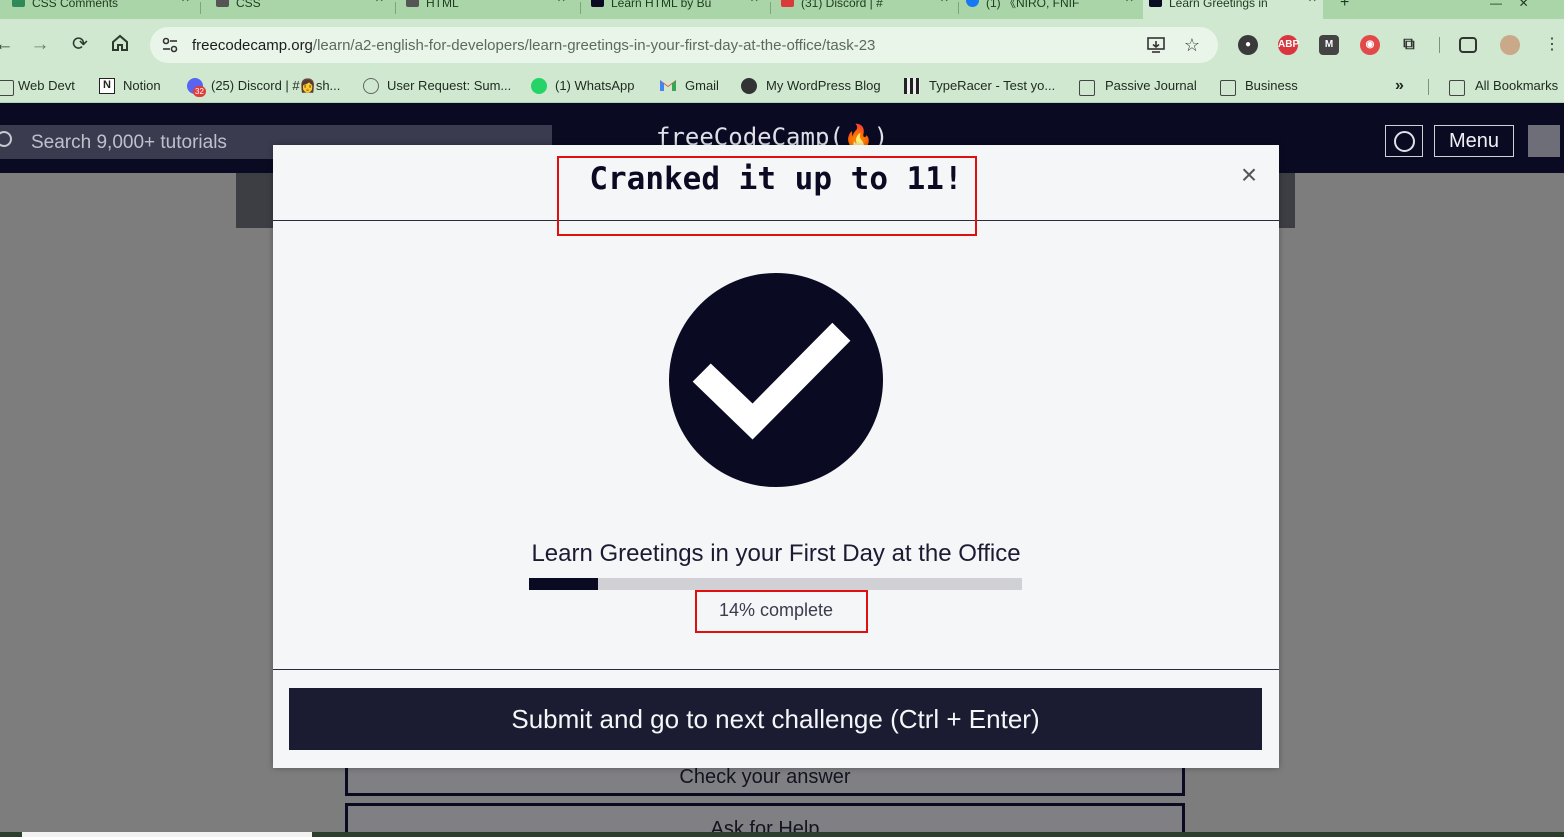  What do you see at coordinates (782, 834) in the screenshot?
I see `taskbar-strip` at bounding box center [782, 834].